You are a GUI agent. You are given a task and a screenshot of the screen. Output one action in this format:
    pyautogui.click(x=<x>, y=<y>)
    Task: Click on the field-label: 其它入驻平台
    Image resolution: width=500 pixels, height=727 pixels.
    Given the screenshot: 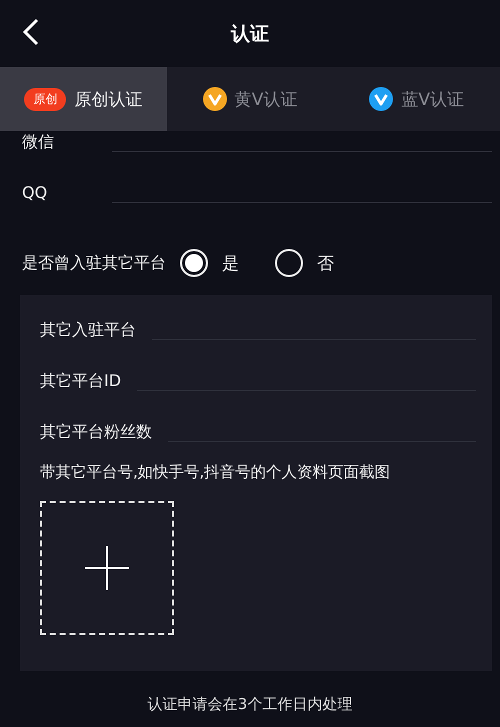 What is the action you would take?
    pyautogui.click(x=88, y=330)
    